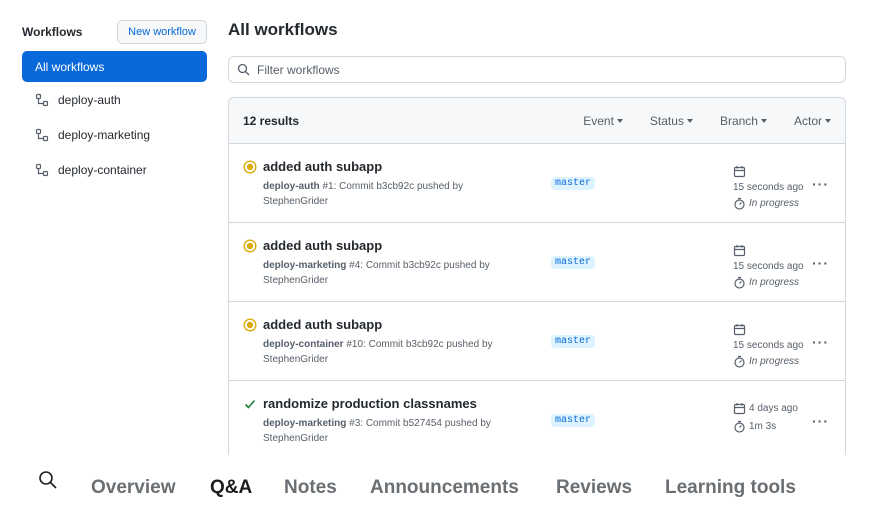 The height and width of the screenshot is (505, 871). What do you see at coordinates (102, 169) in the screenshot?
I see `sidebar-item-label: deploy-container` at bounding box center [102, 169].